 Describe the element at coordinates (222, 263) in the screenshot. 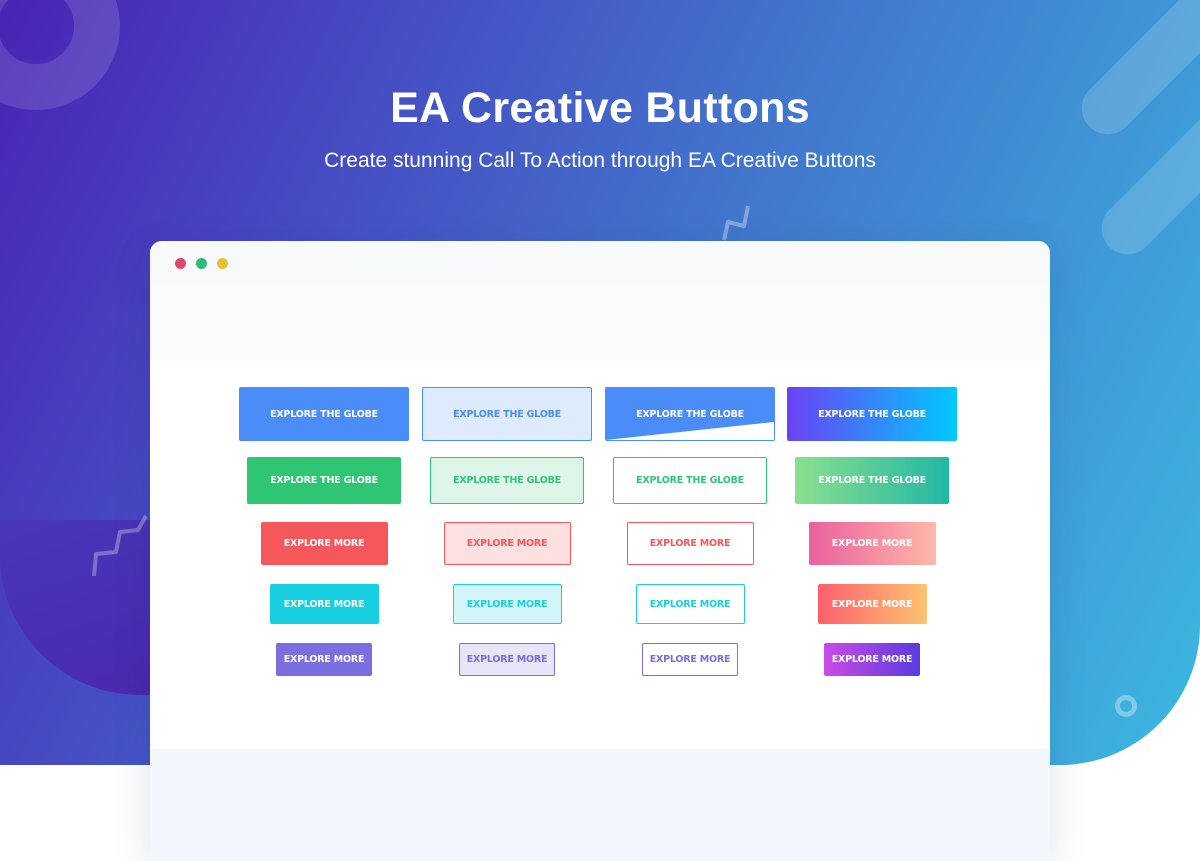

I see `minimize-dot-icon` at that location.